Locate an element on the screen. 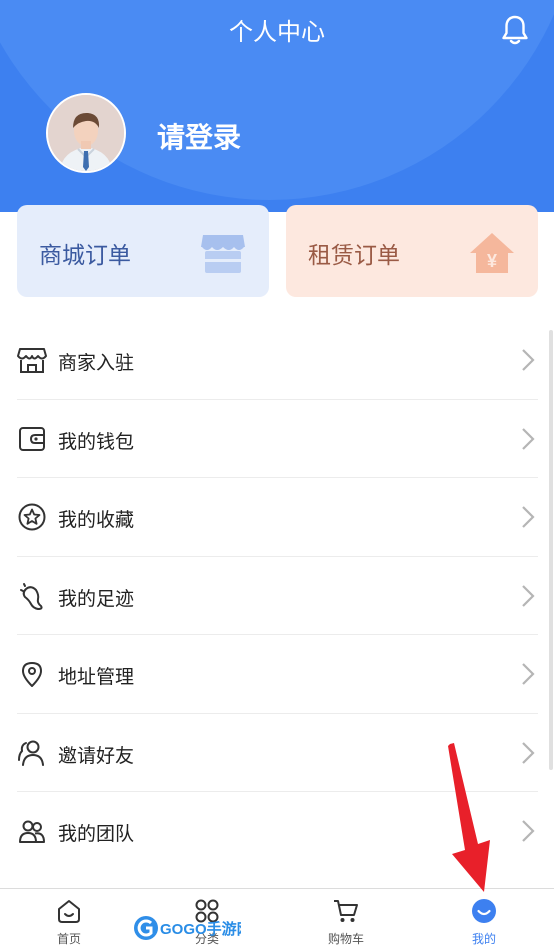 This screenshot has height=952, width=554. page-title: 个人中心 is located at coordinates (277, 32).